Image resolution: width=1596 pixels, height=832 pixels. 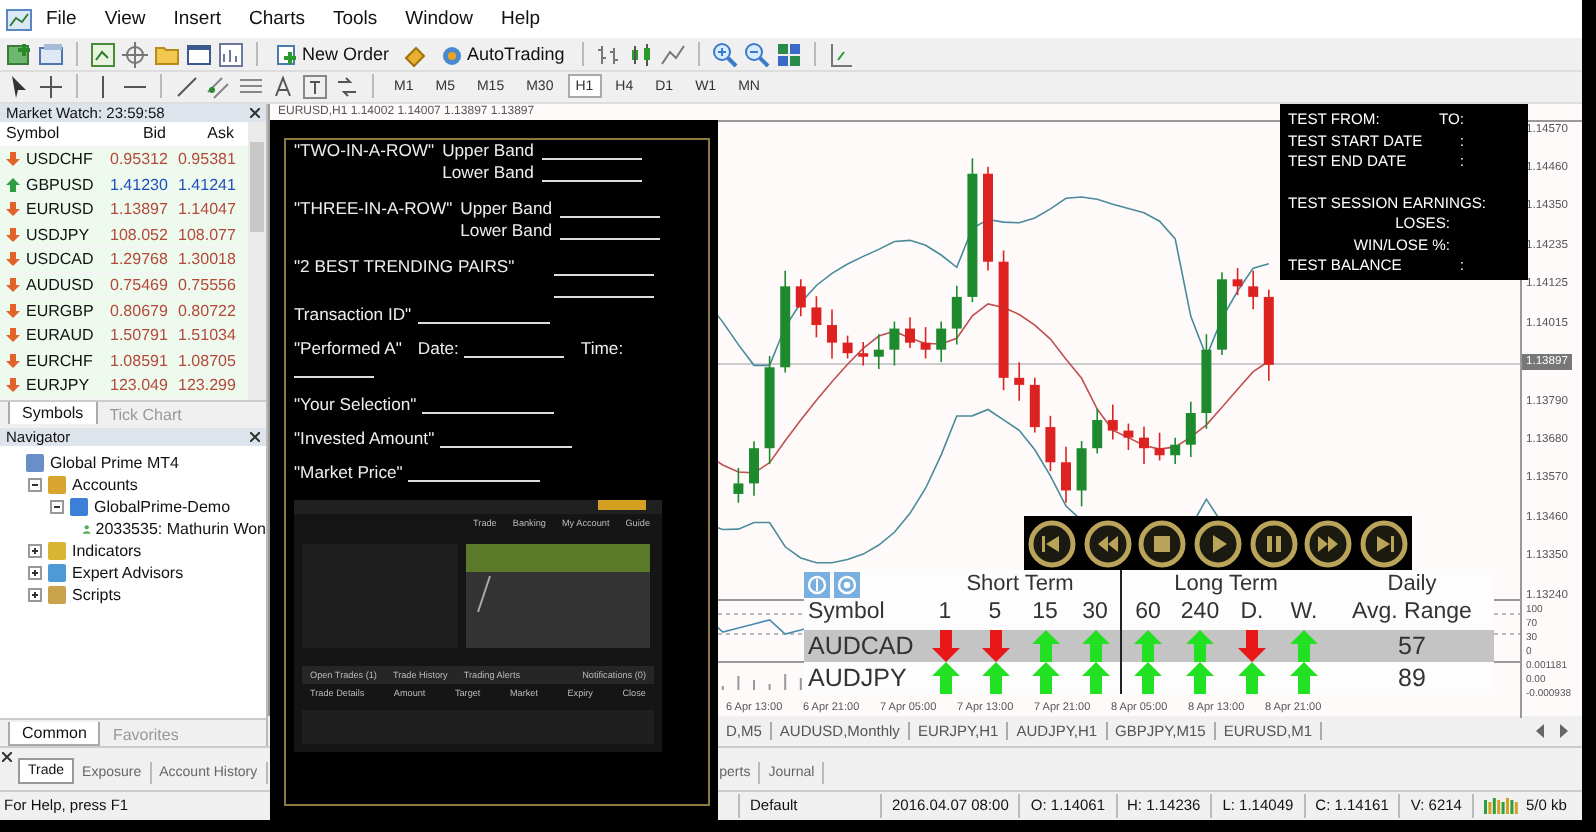 What do you see at coordinates (364, 150) in the screenshot?
I see `form-label: "TWO-IN-A-ROW"` at bounding box center [364, 150].